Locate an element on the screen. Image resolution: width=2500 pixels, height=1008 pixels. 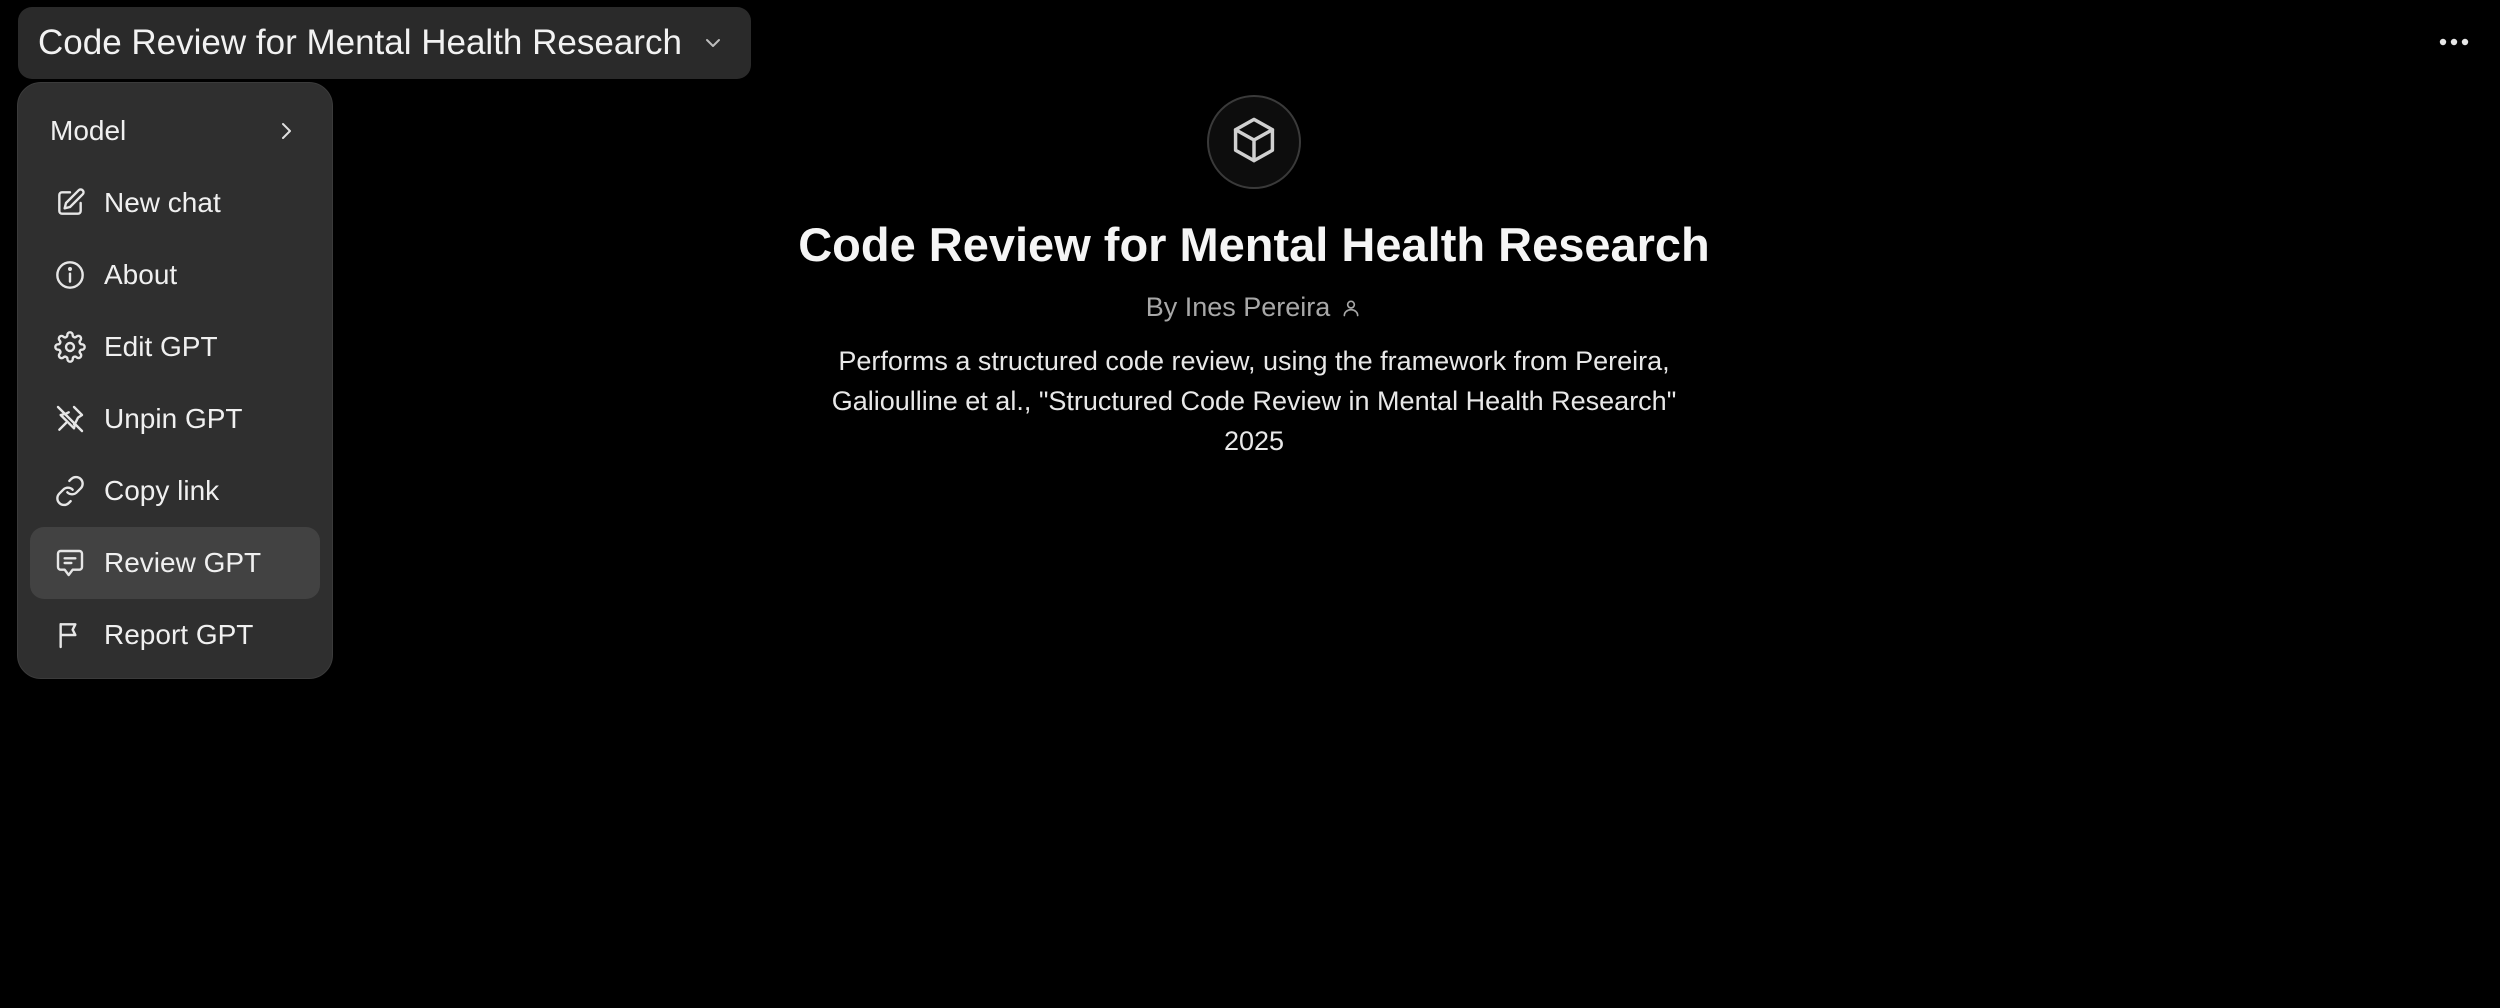
ellipsis-icon is located at coordinates (2454, 43).